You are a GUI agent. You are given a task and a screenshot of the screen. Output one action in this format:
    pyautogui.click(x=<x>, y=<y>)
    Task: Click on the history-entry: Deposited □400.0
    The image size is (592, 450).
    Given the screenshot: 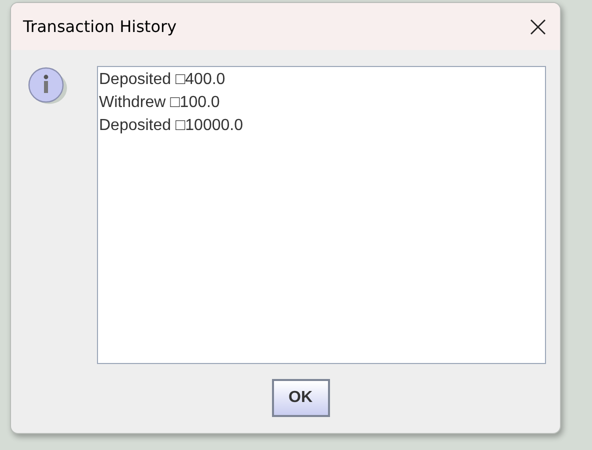 What is the action you would take?
    pyautogui.click(x=162, y=80)
    